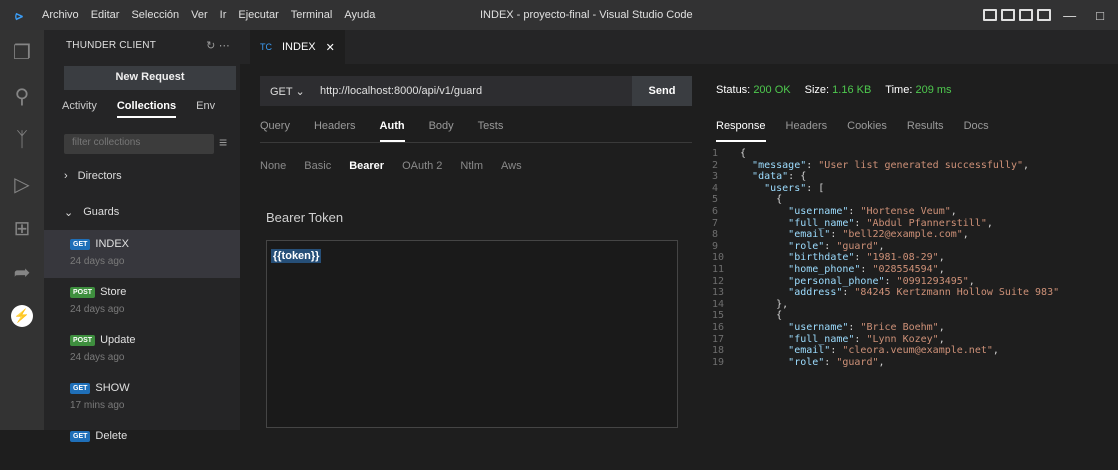 The image size is (1118, 470). What do you see at coordinates (890, 223) in the screenshot?
I see `code-text: "full_name": "Abdul Pfannerstill",` at bounding box center [890, 223].